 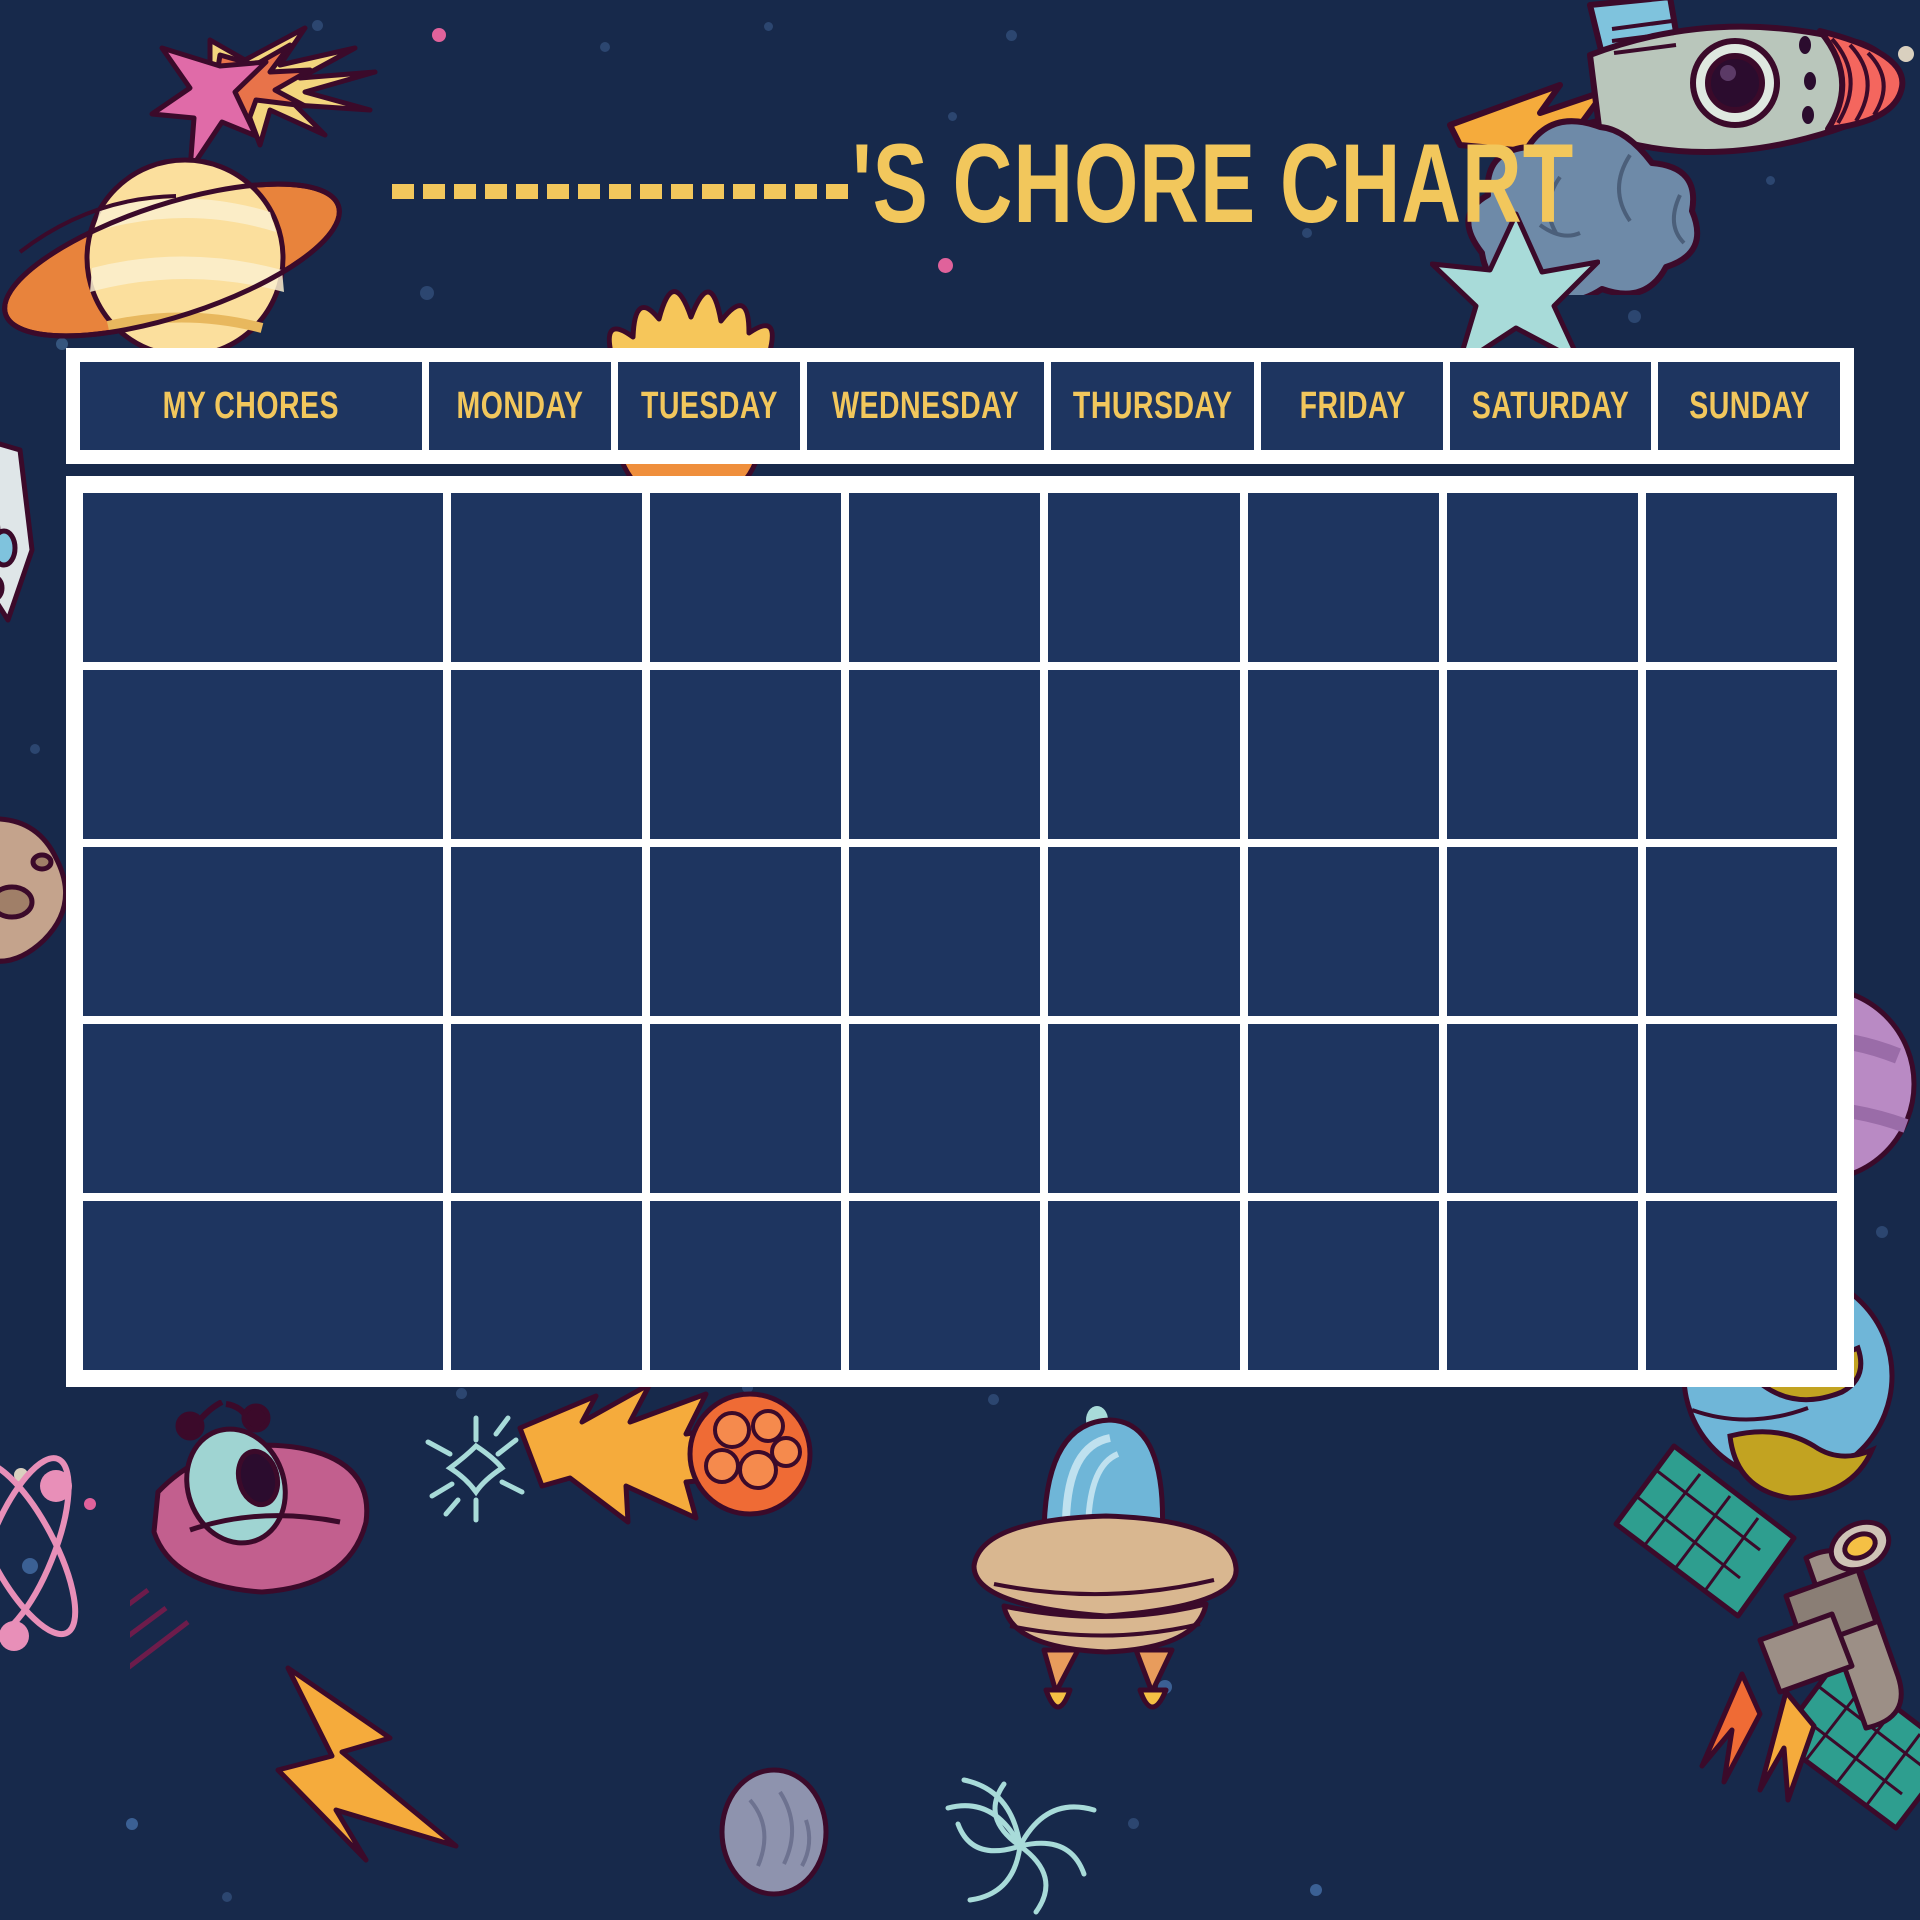 I want to click on column-header-sunday: SUNDAY, so click(x=1749, y=406).